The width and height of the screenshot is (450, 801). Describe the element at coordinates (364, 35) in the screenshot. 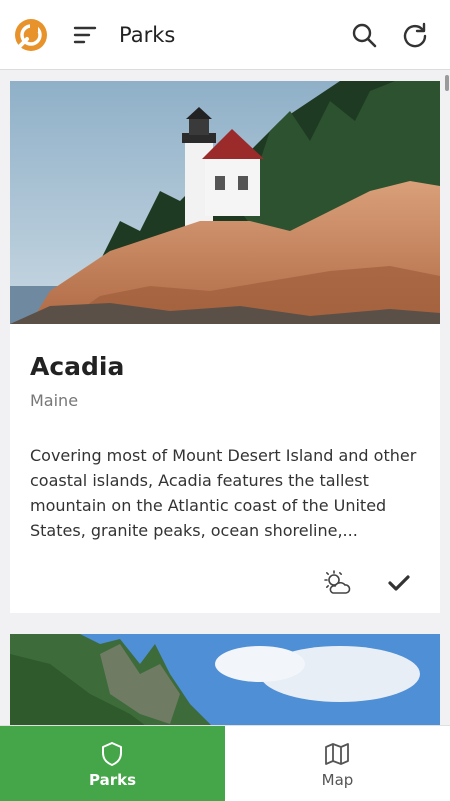

I see `search-icon` at that location.